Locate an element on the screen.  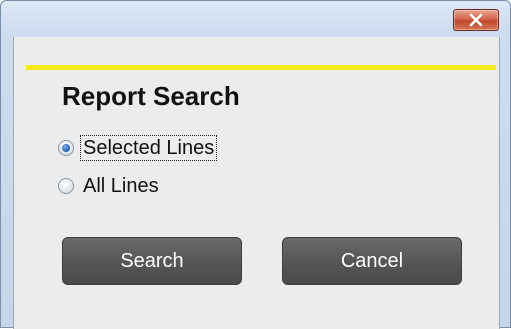
dialog-heading: Report Search is located at coordinates (151, 96).